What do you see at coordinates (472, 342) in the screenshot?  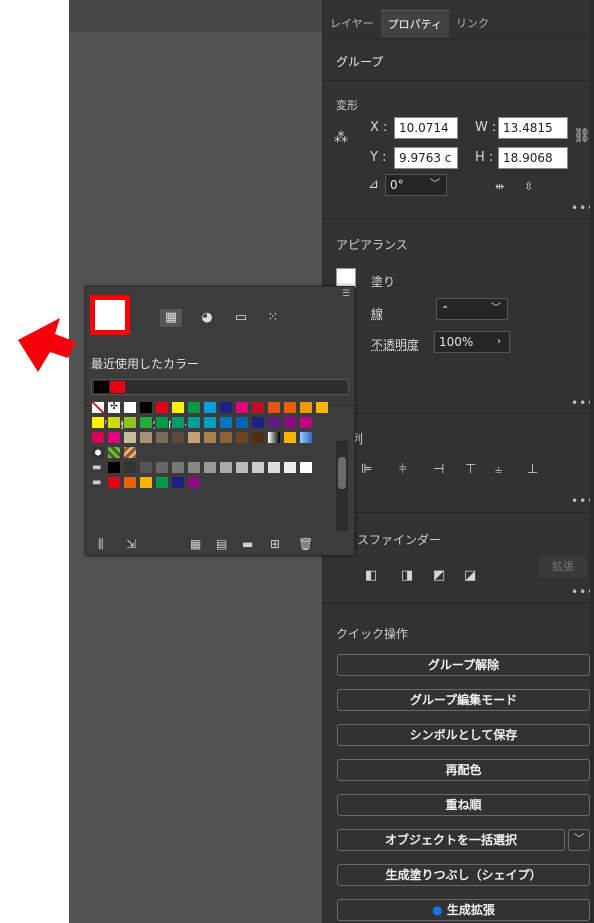 I see `opacity-field: 100% ›` at bounding box center [472, 342].